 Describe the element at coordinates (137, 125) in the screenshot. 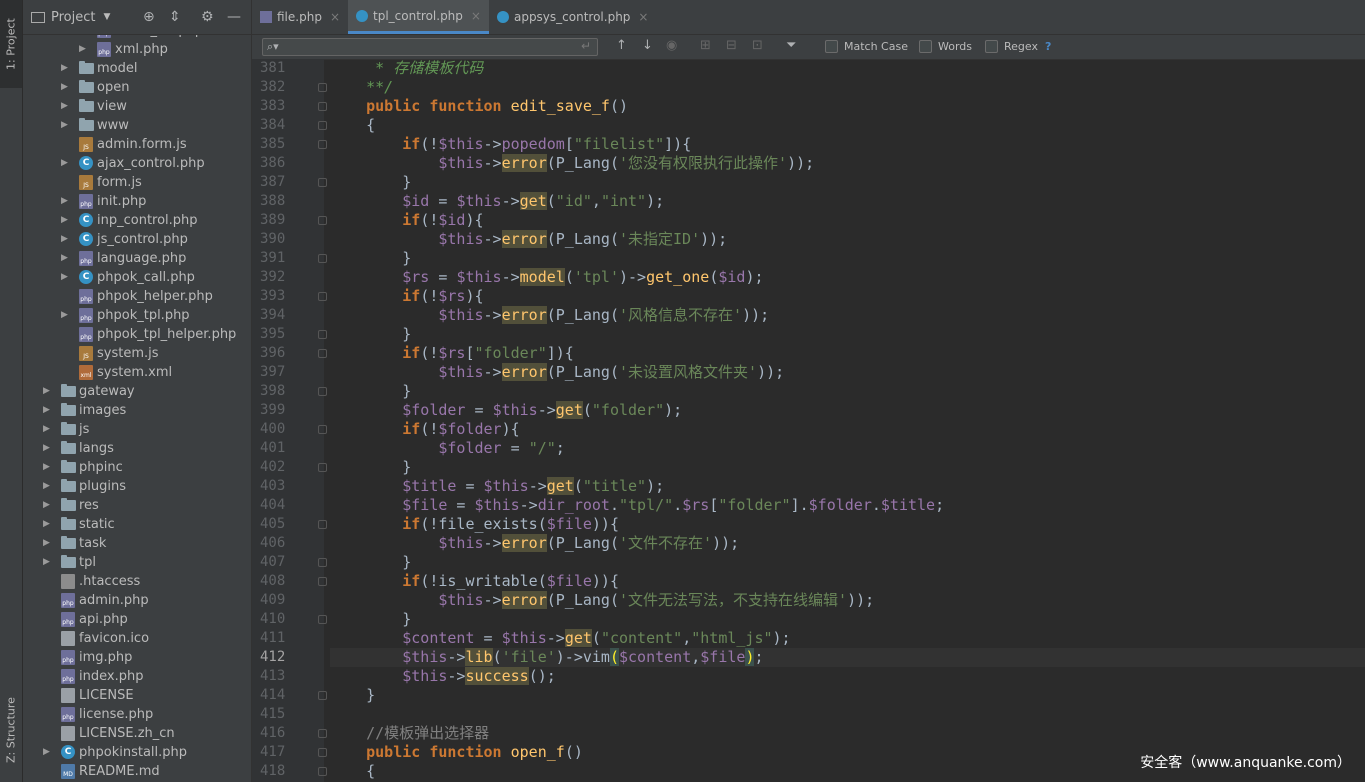

I see `tree-folder: ▶ www` at that location.